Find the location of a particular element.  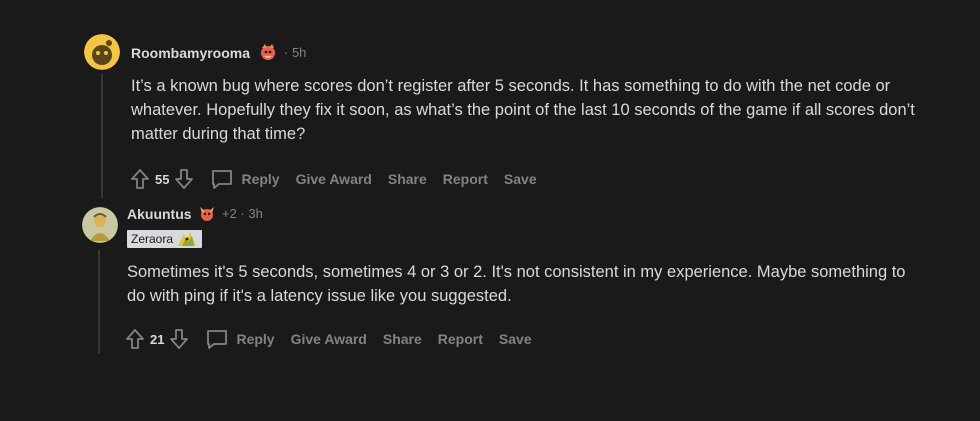

vote-score: 55 is located at coordinates (162, 179).